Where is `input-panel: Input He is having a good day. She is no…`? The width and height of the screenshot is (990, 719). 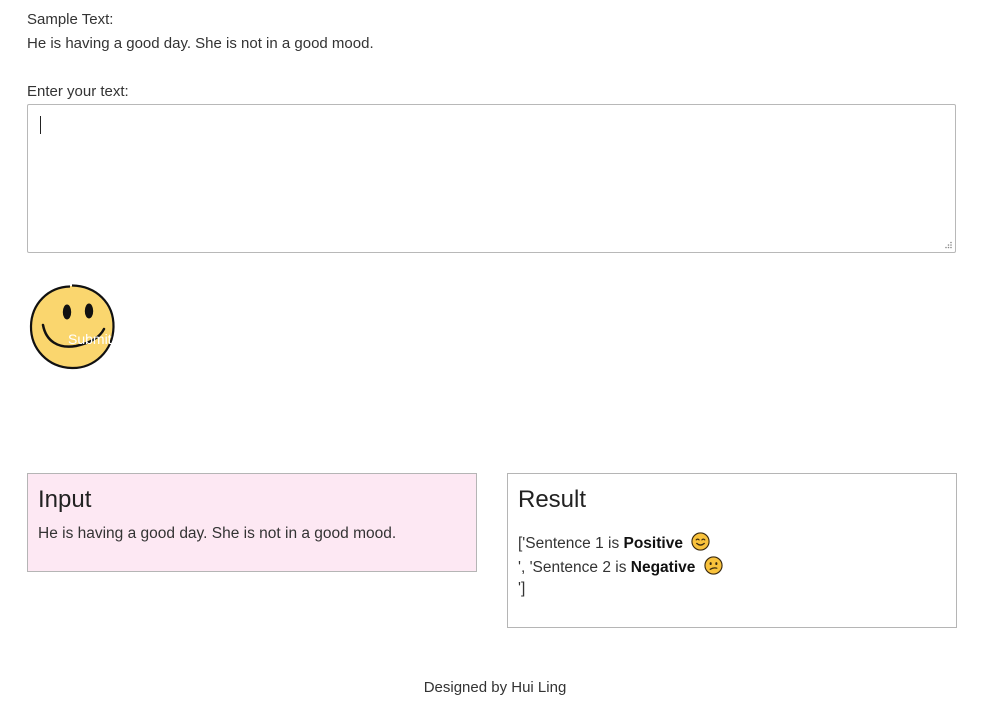
input-panel: Input He is having a good day. She is no… is located at coordinates (252, 522).